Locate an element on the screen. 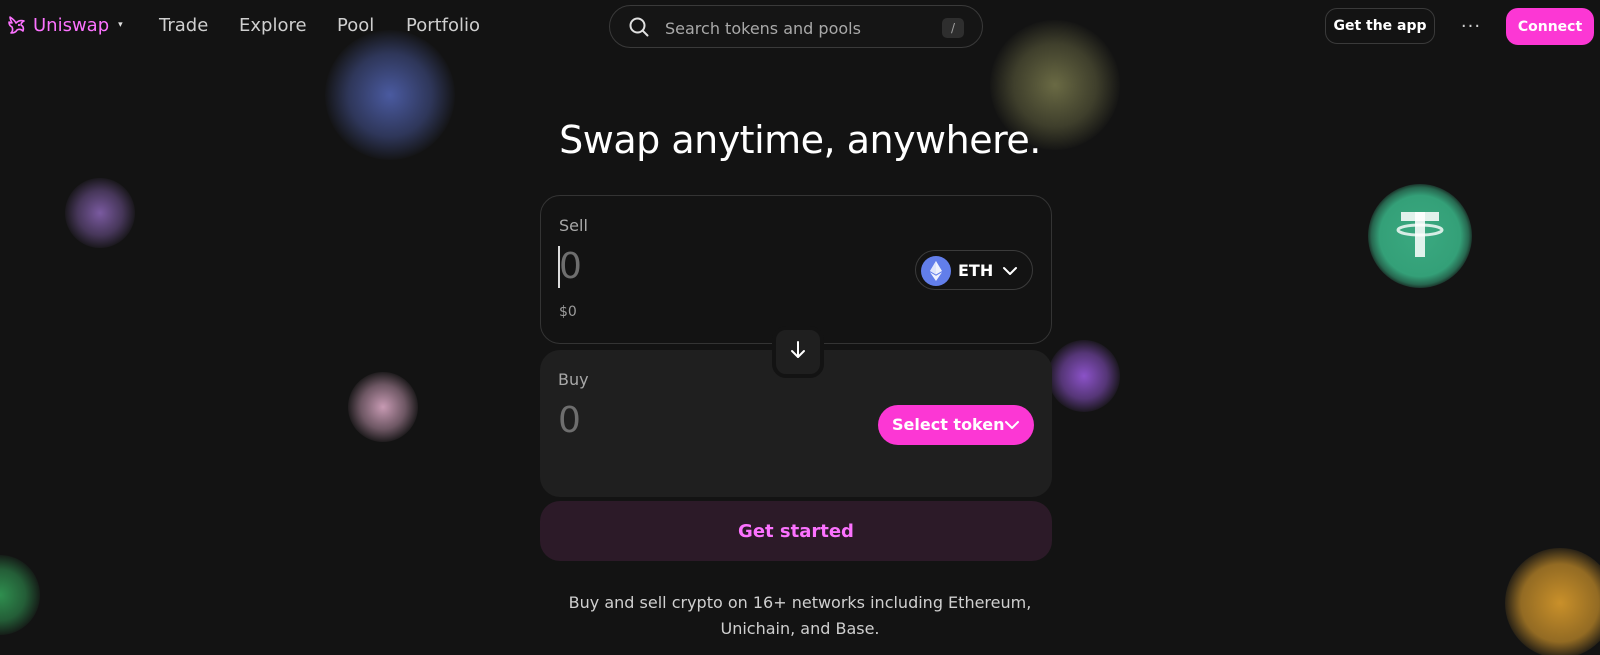  nav-link-portfolio: Portfolio is located at coordinates (443, 25).